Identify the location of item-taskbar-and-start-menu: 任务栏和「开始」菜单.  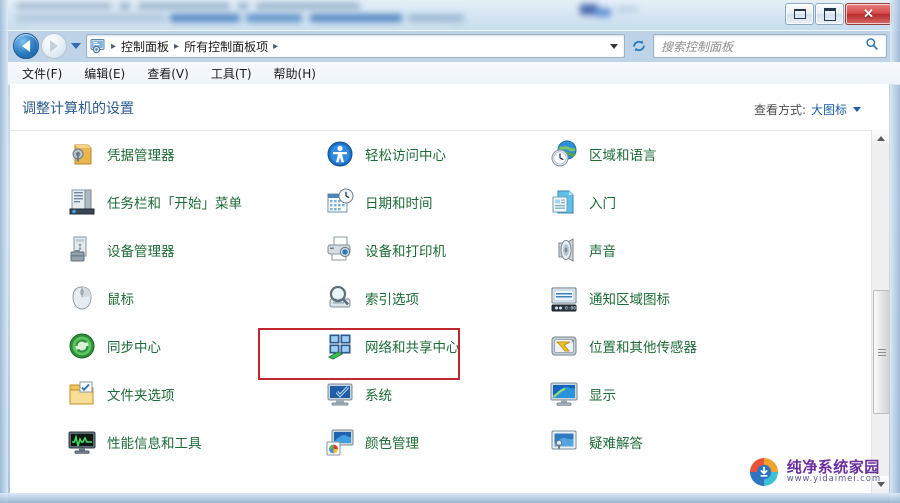
(189, 202).